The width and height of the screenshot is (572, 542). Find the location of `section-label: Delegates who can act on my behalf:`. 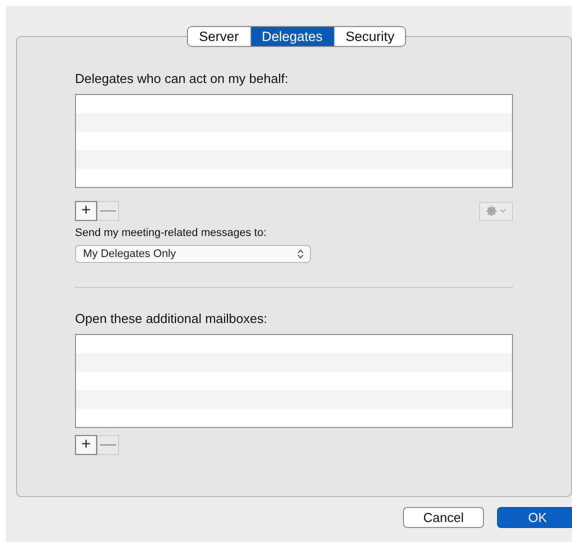

section-label: Delegates who can act on my behalf: is located at coordinates (182, 78).